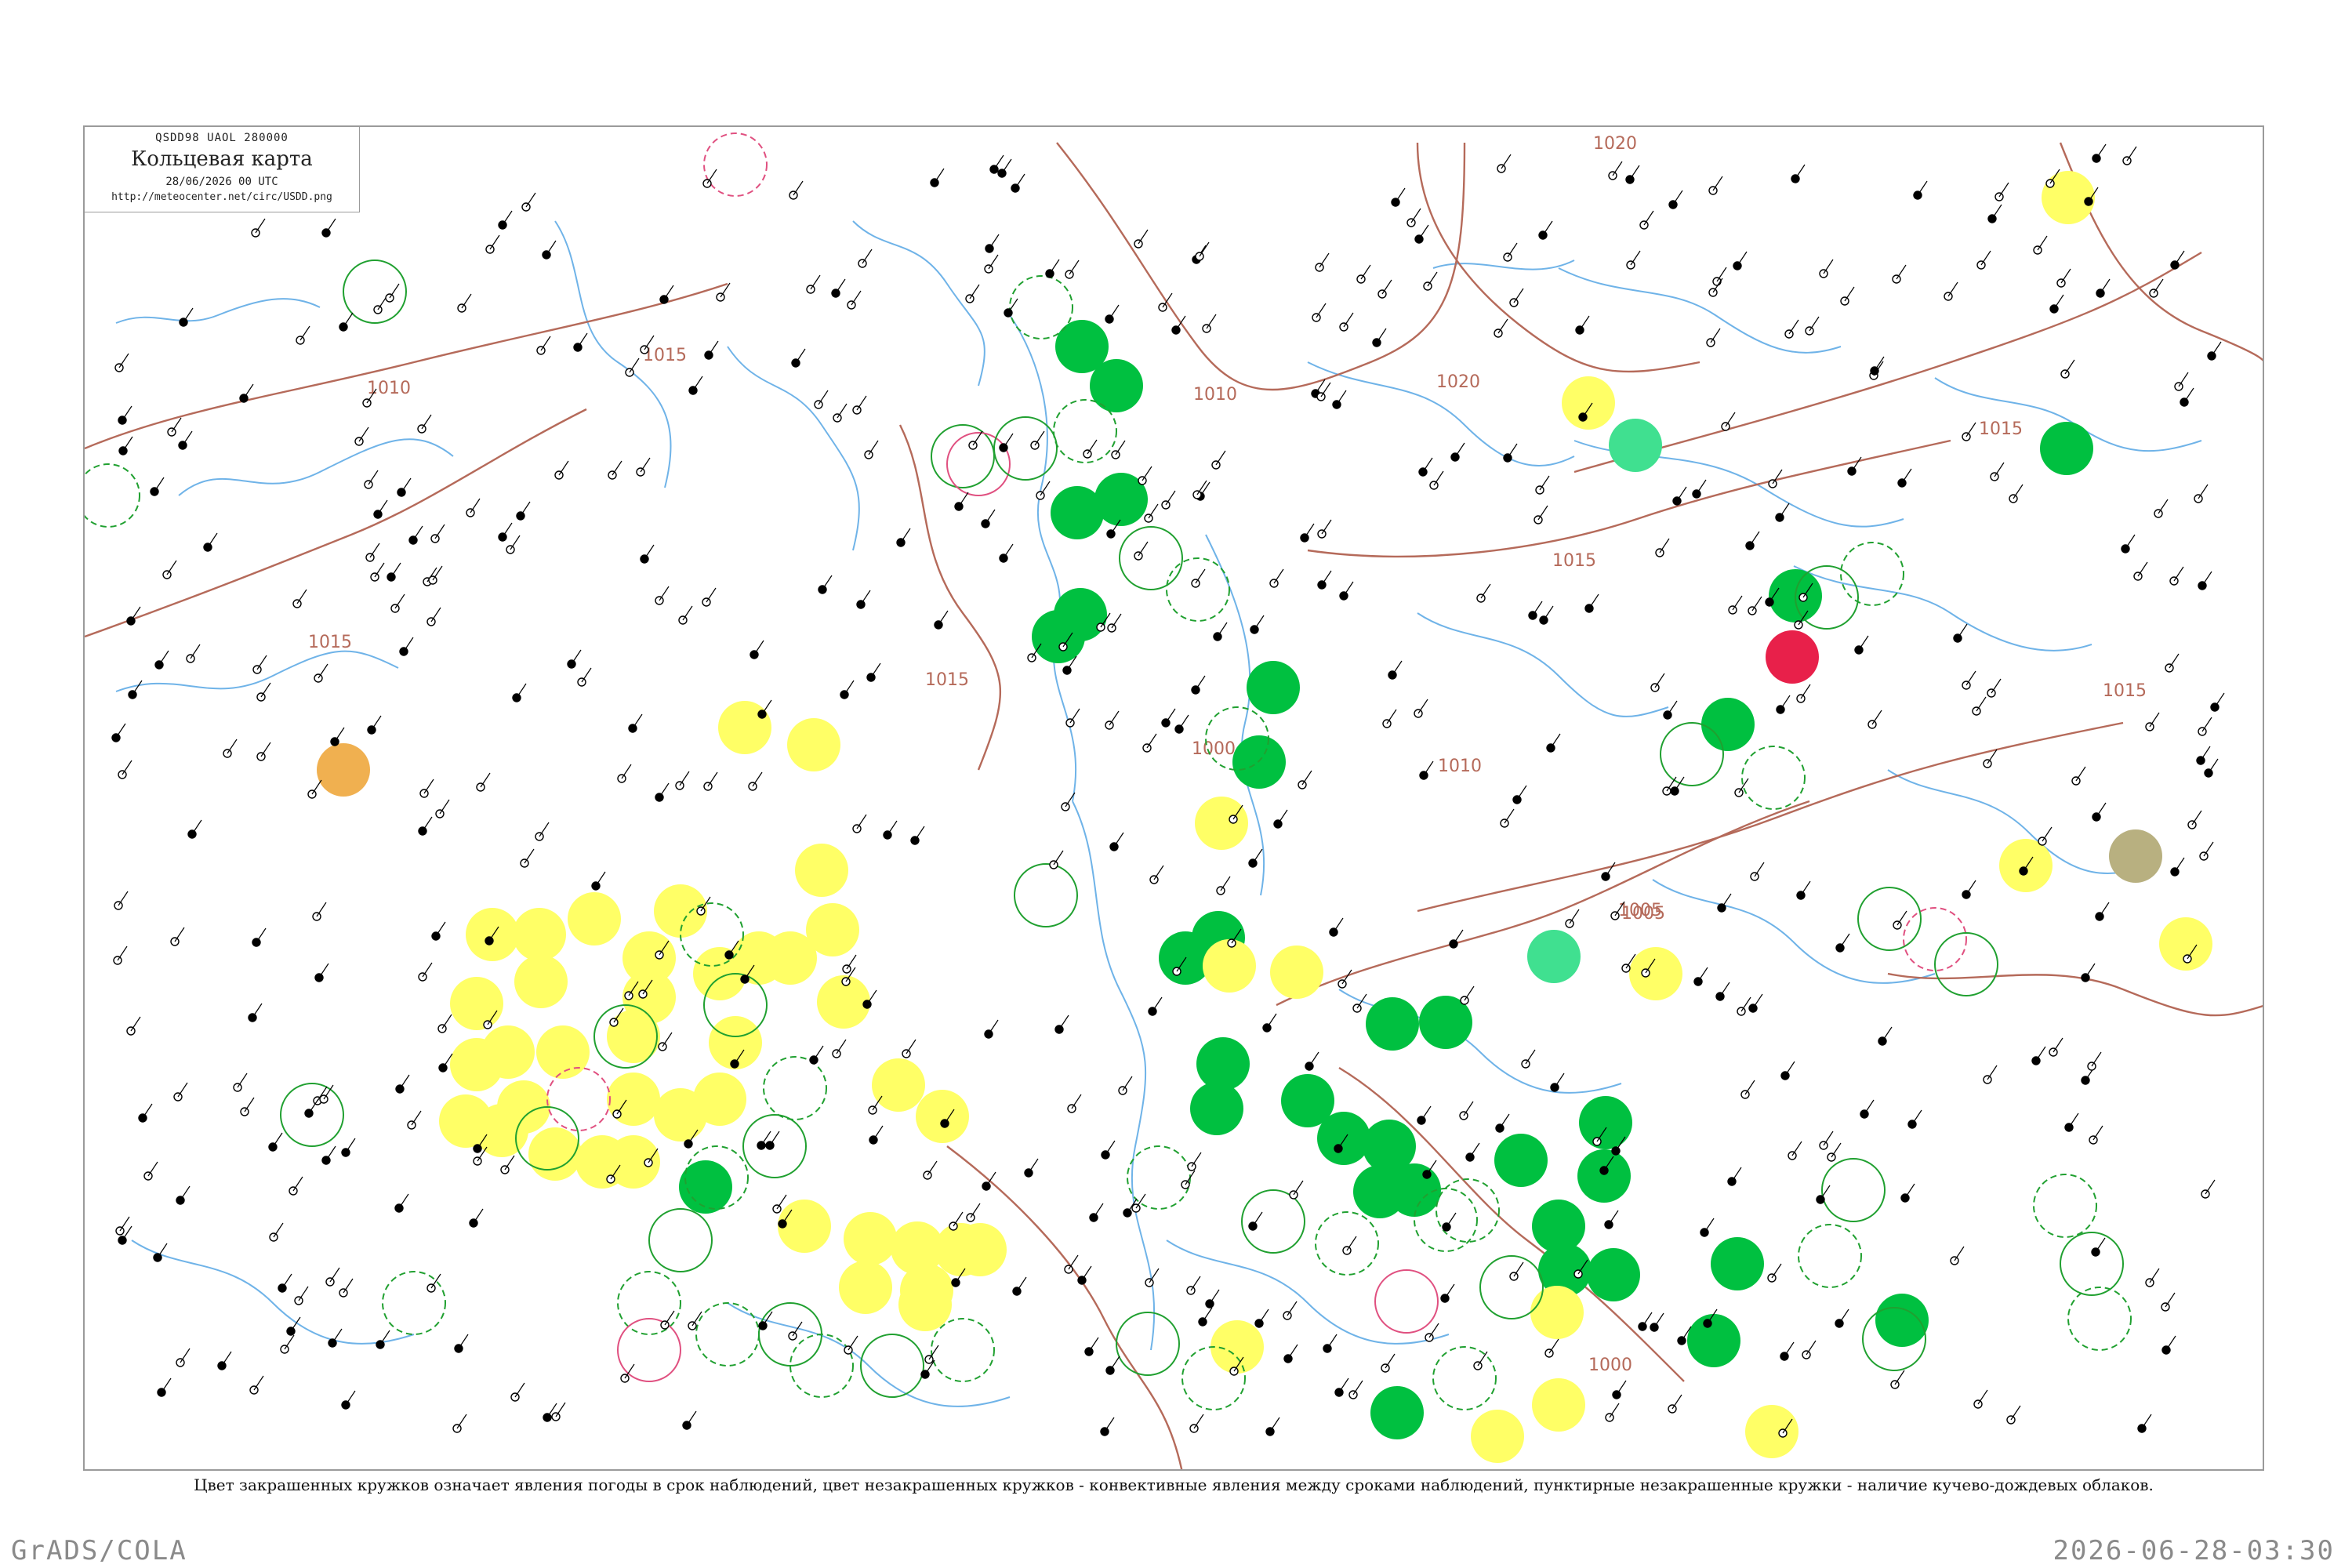  I want to click on map-url: http://meteocenter.net/circ/USDD.png, so click(222, 197).